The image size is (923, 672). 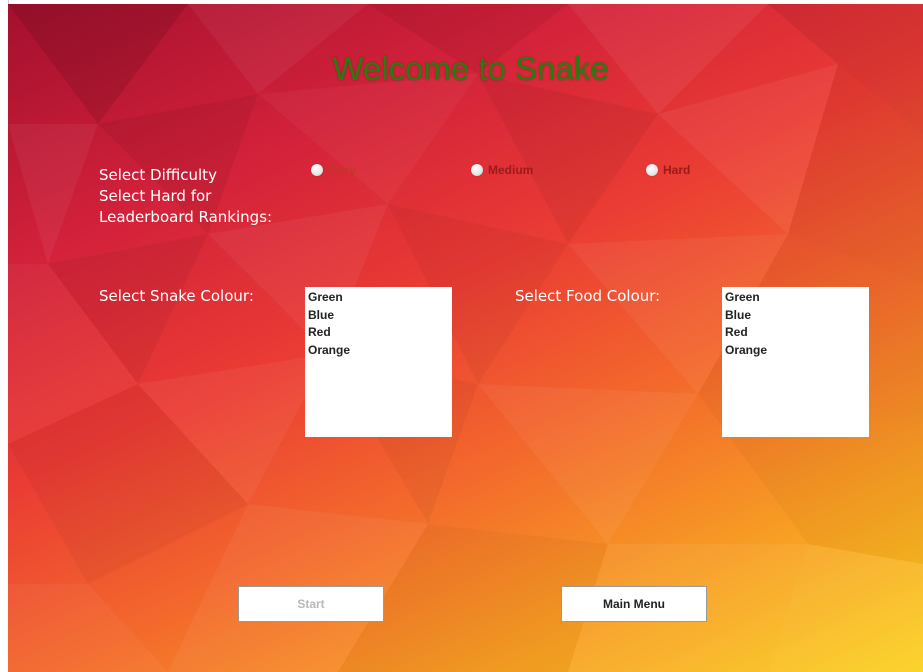 I want to click on radio-easy-circle-icon, so click(x=317, y=170).